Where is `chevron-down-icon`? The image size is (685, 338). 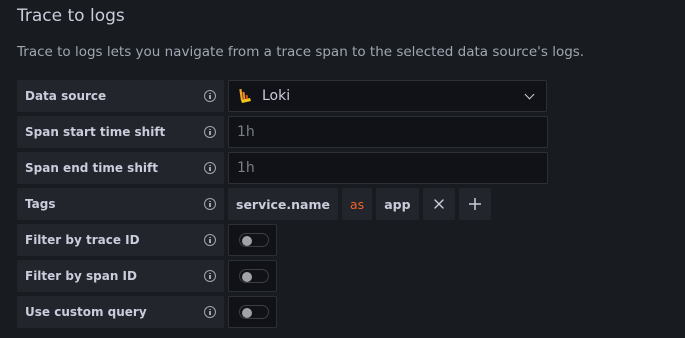 chevron-down-icon is located at coordinates (529, 94).